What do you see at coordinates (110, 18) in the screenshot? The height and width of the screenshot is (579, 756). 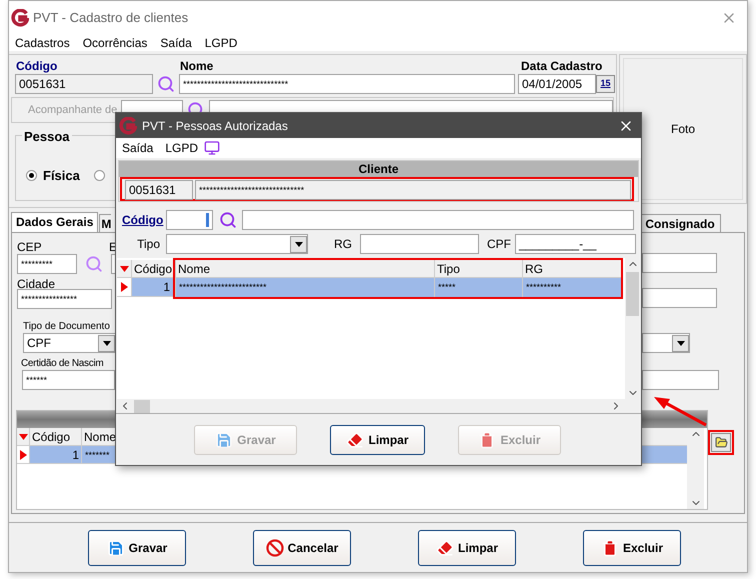 I see `window-title: PVT - Cadastro de clientes` at bounding box center [110, 18].